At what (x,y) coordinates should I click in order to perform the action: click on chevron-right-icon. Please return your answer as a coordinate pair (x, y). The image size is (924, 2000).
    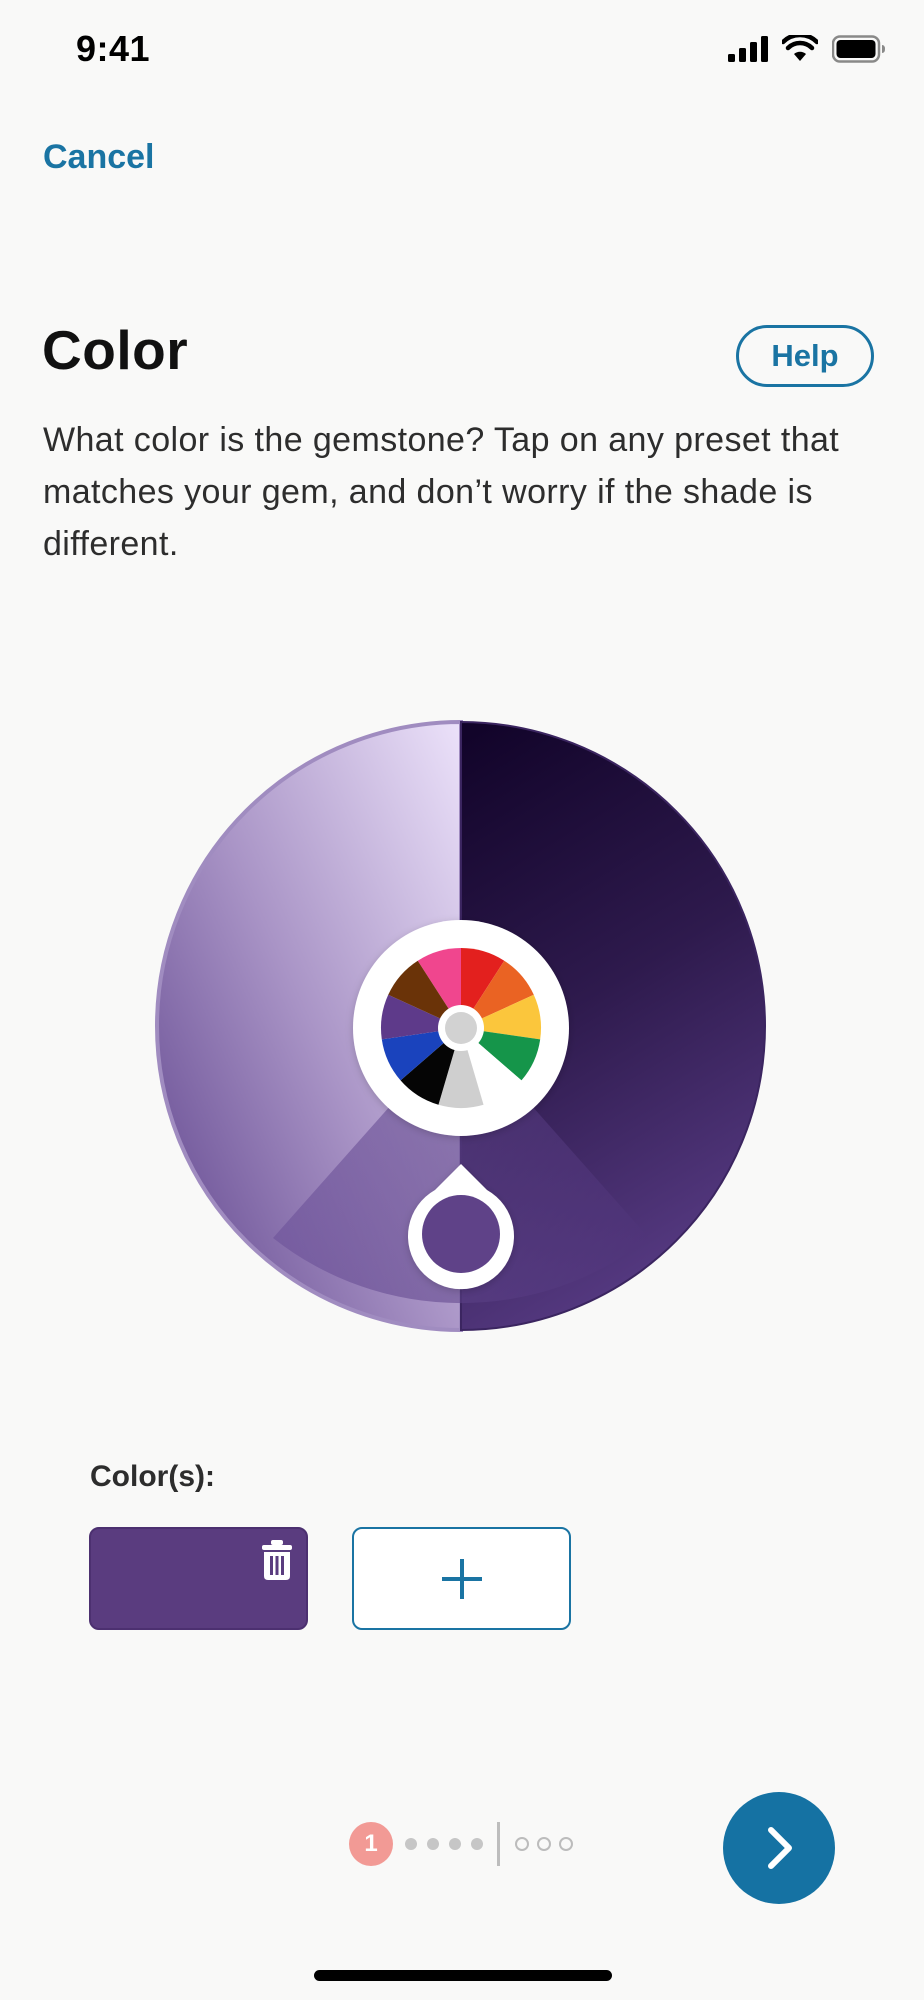
    Looking at the image, I should click on (780, 1848).